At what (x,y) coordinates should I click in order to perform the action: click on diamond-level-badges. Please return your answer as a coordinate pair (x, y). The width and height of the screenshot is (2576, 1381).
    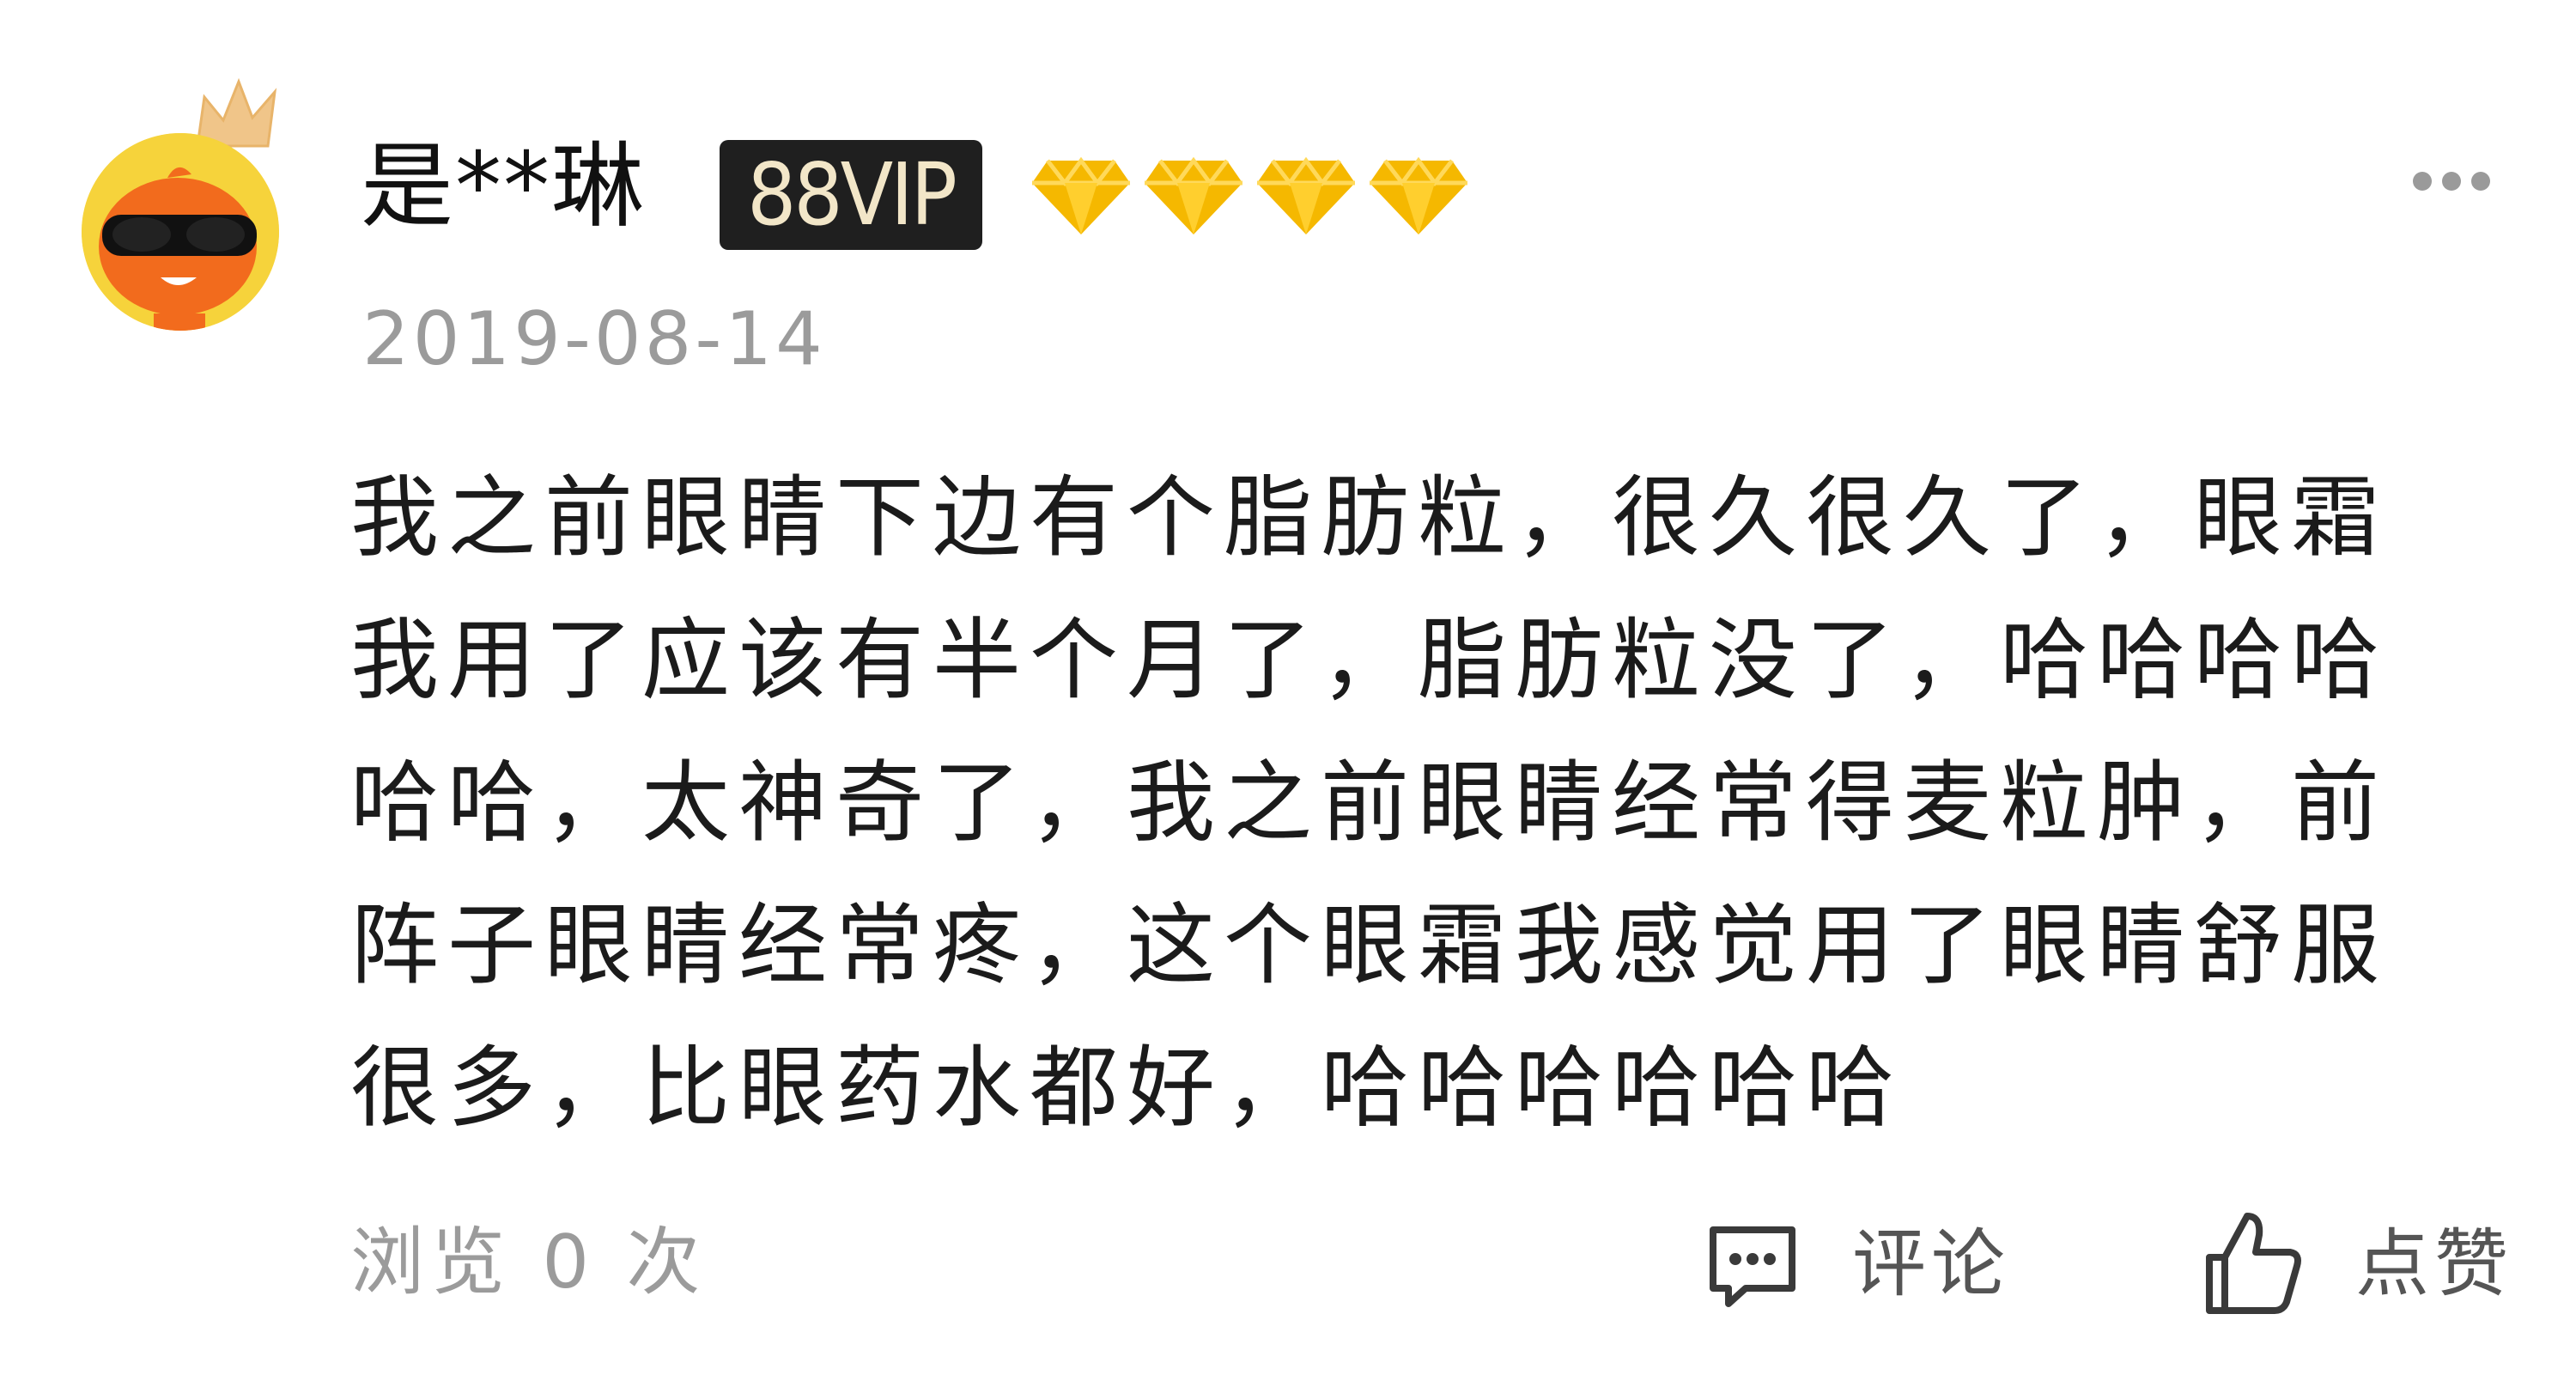
    Looking at the image, I should click on (1253, 199).